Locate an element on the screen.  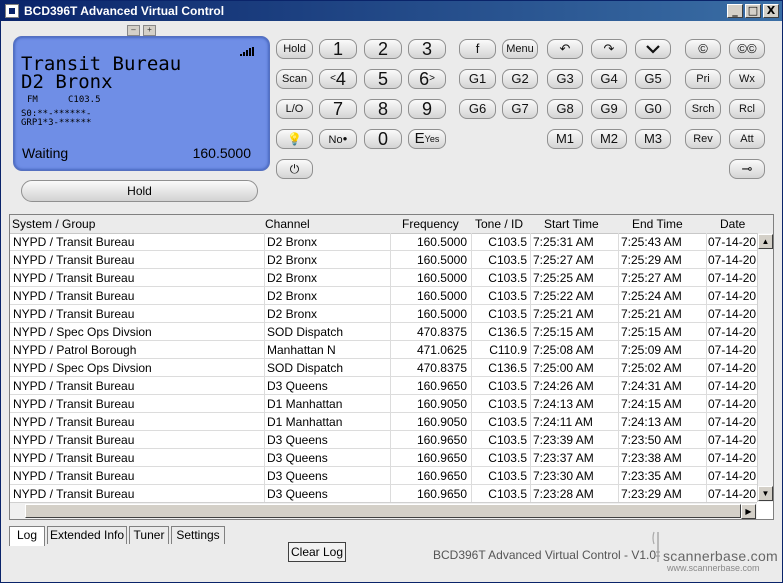
cell-frequency: 160.9650 is located at coordinates (441, 476).